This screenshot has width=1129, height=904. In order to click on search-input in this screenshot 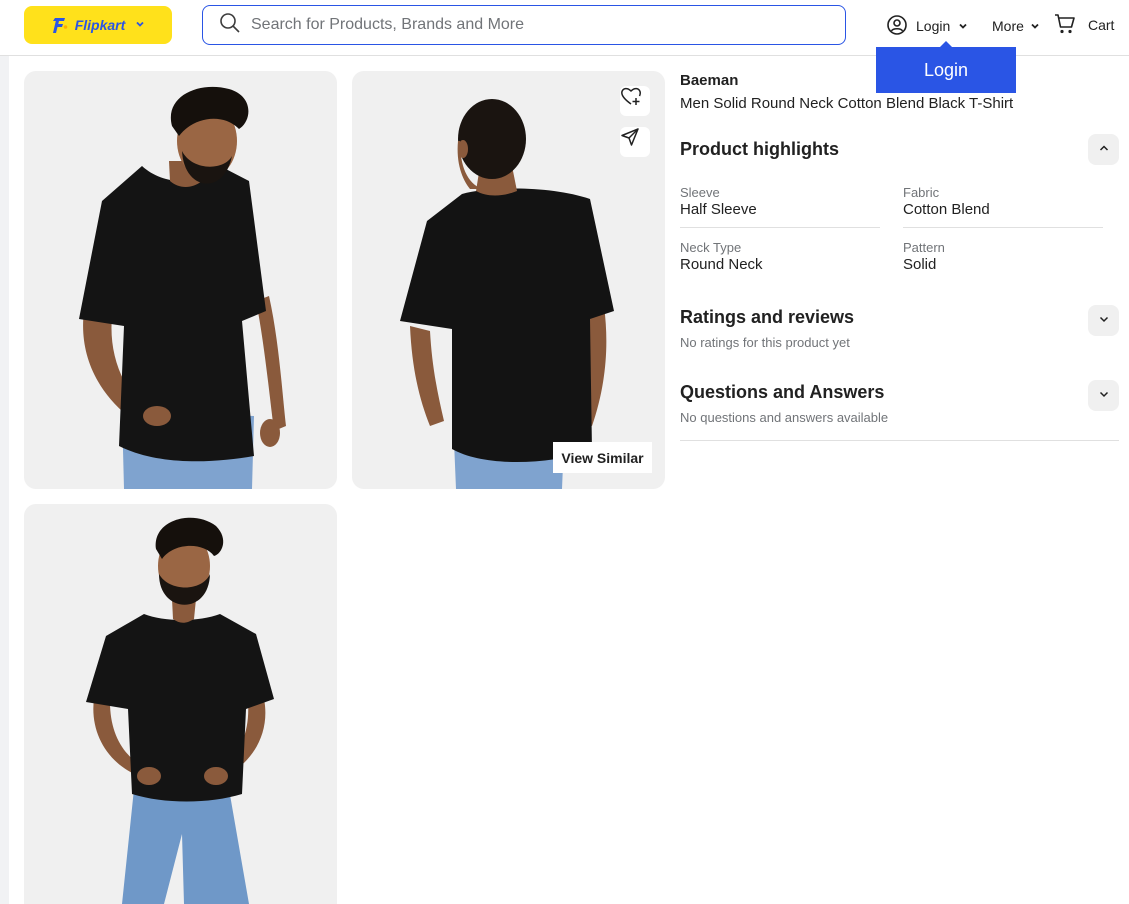, I will do `click(531, 25)`.